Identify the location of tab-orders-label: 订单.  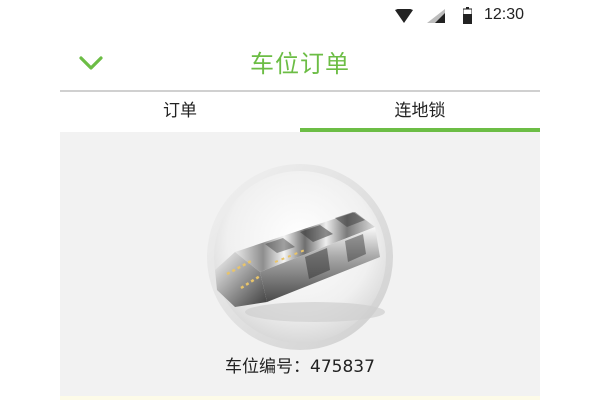
(180, 111).